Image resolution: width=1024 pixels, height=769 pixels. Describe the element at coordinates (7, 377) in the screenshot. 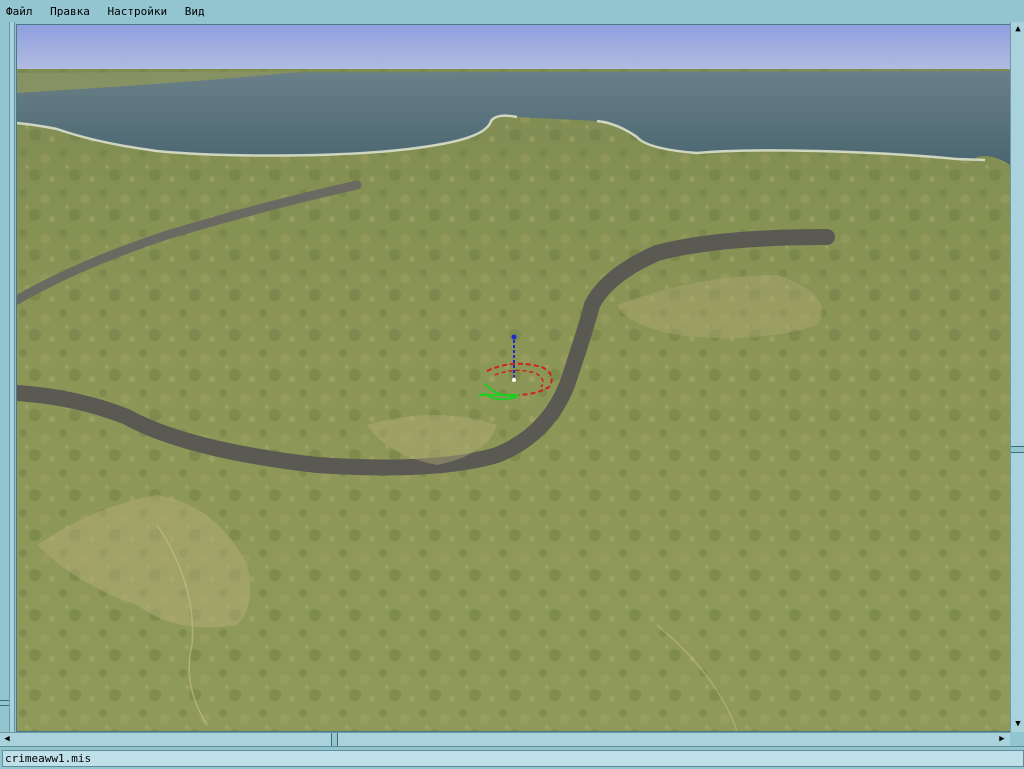

I see `left-toolbar-strip` at that location.